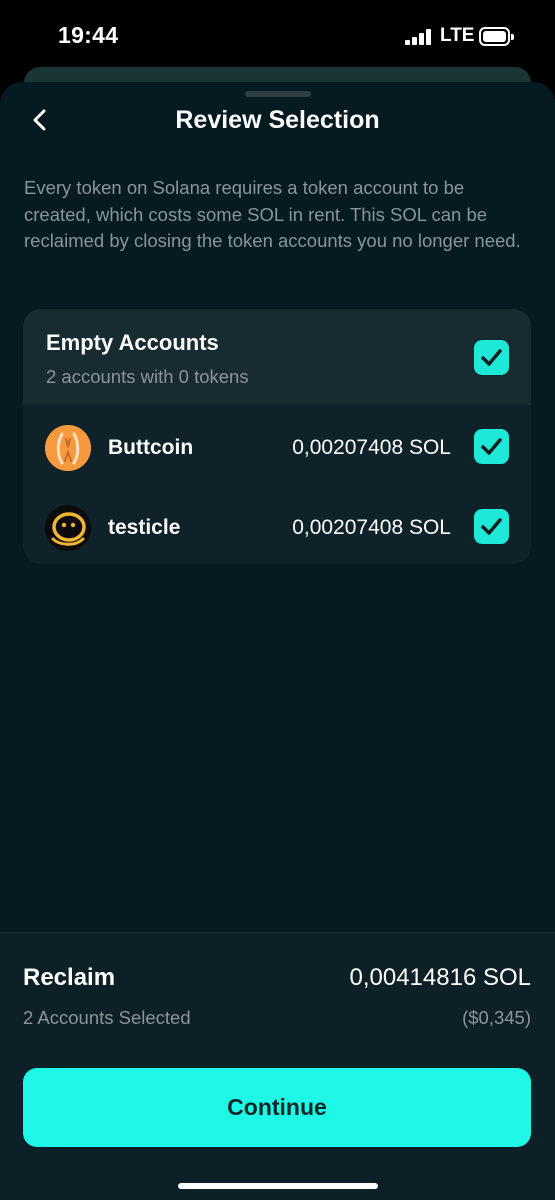 This screenshot has width=555, height=1200. I want to click on empty-accounts-subtitle: 2 accounts with 0 tokens, so click(147, 376).